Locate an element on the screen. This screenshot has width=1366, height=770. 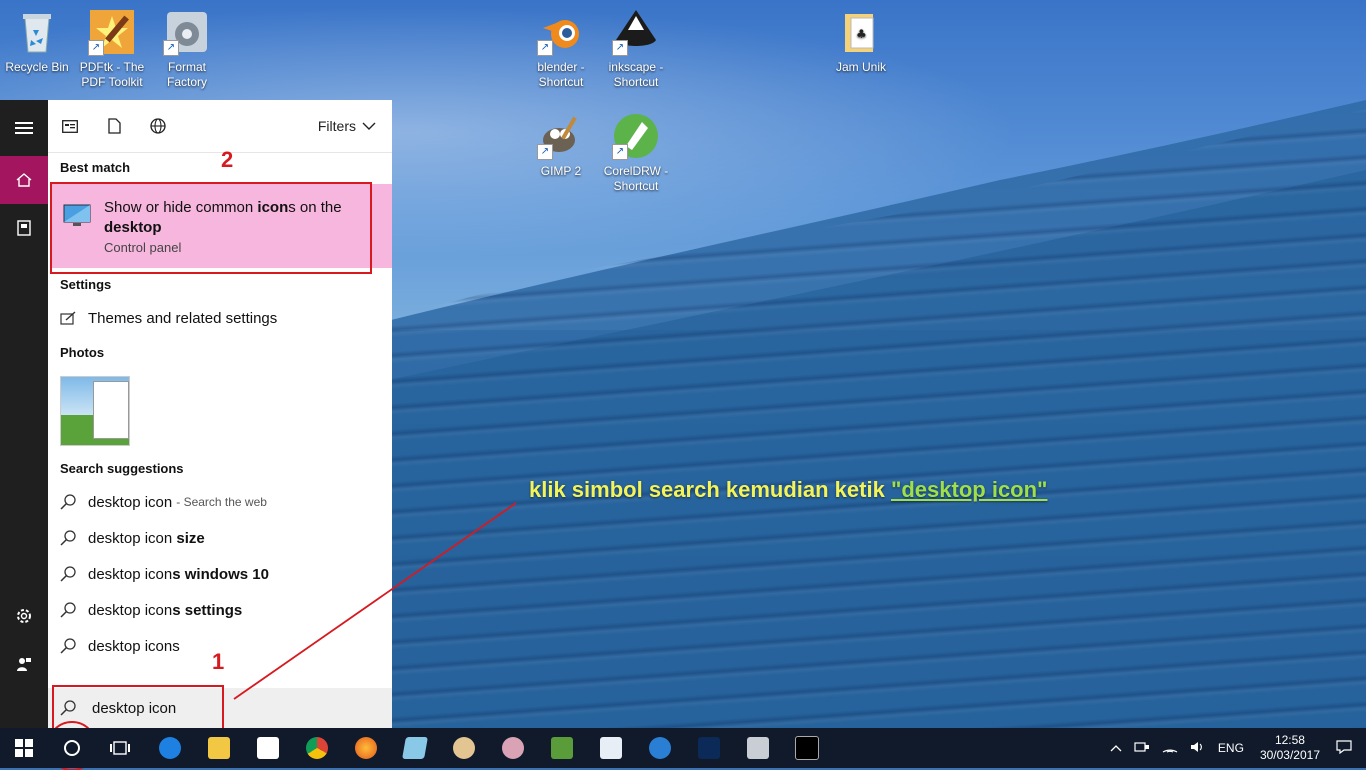
store-icon-shape is located at coordinates (268, 748).